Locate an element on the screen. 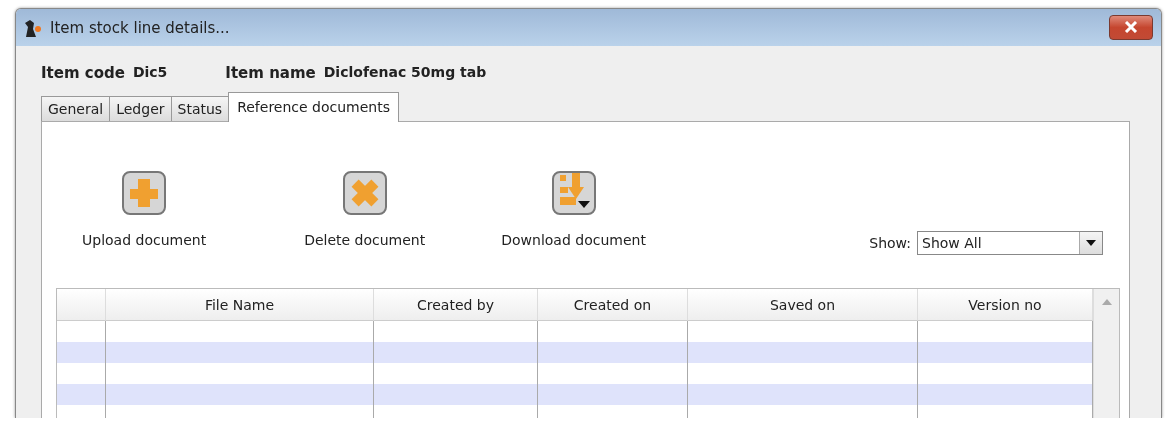 The width and height of the screenshot is (1176, 425). cross-icon is located at coordinates (364, 193).